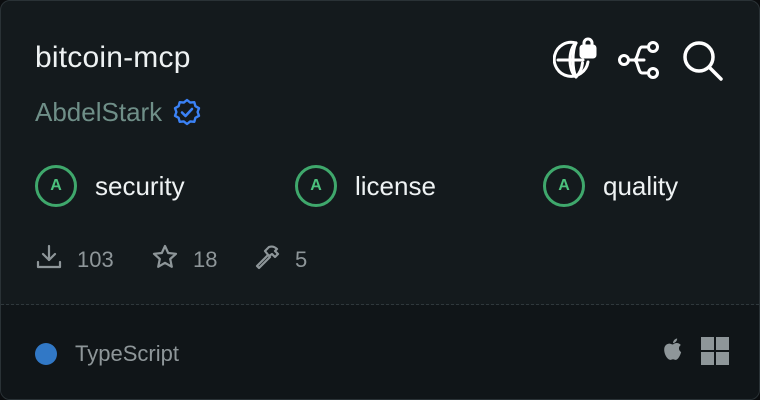  What do you see at coordinates (395, 185) in the screenshot?
I see `grade-label: license` at bounding box center [395, 185].